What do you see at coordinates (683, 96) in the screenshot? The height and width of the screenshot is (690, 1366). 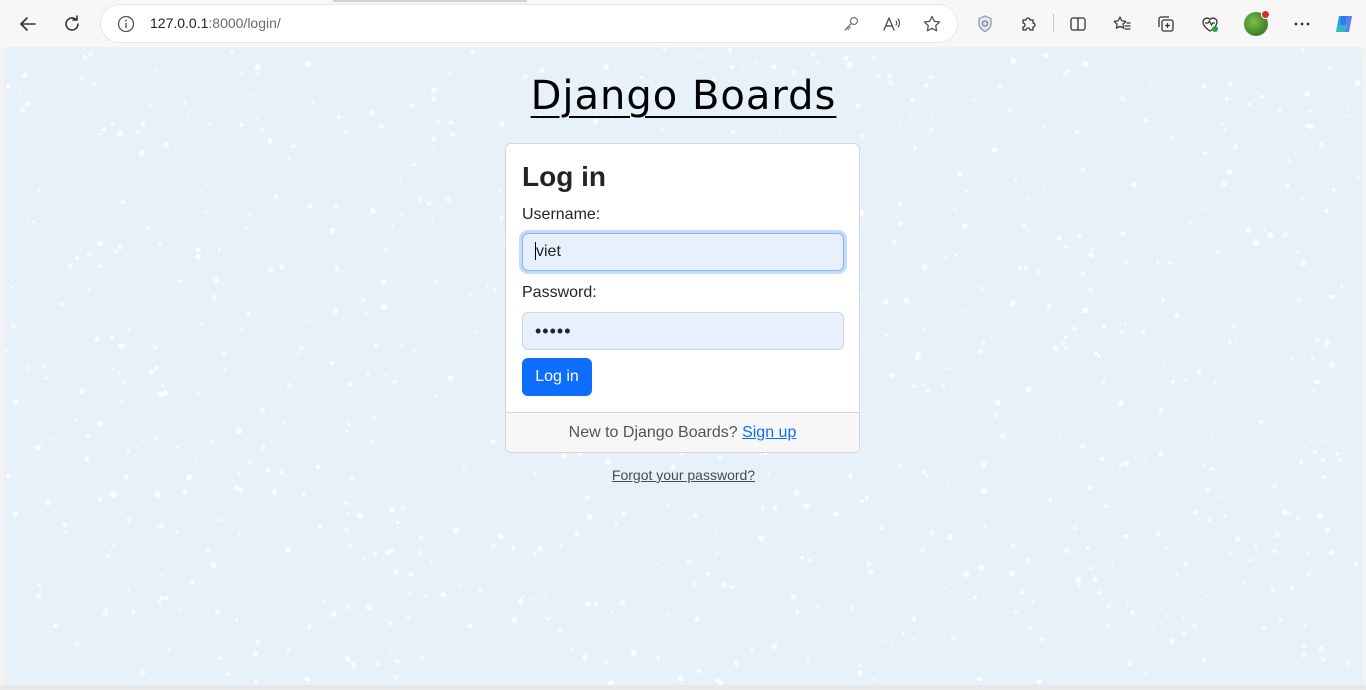 I see `site-title-link: Django Boards` at bounding box center [683, 96].